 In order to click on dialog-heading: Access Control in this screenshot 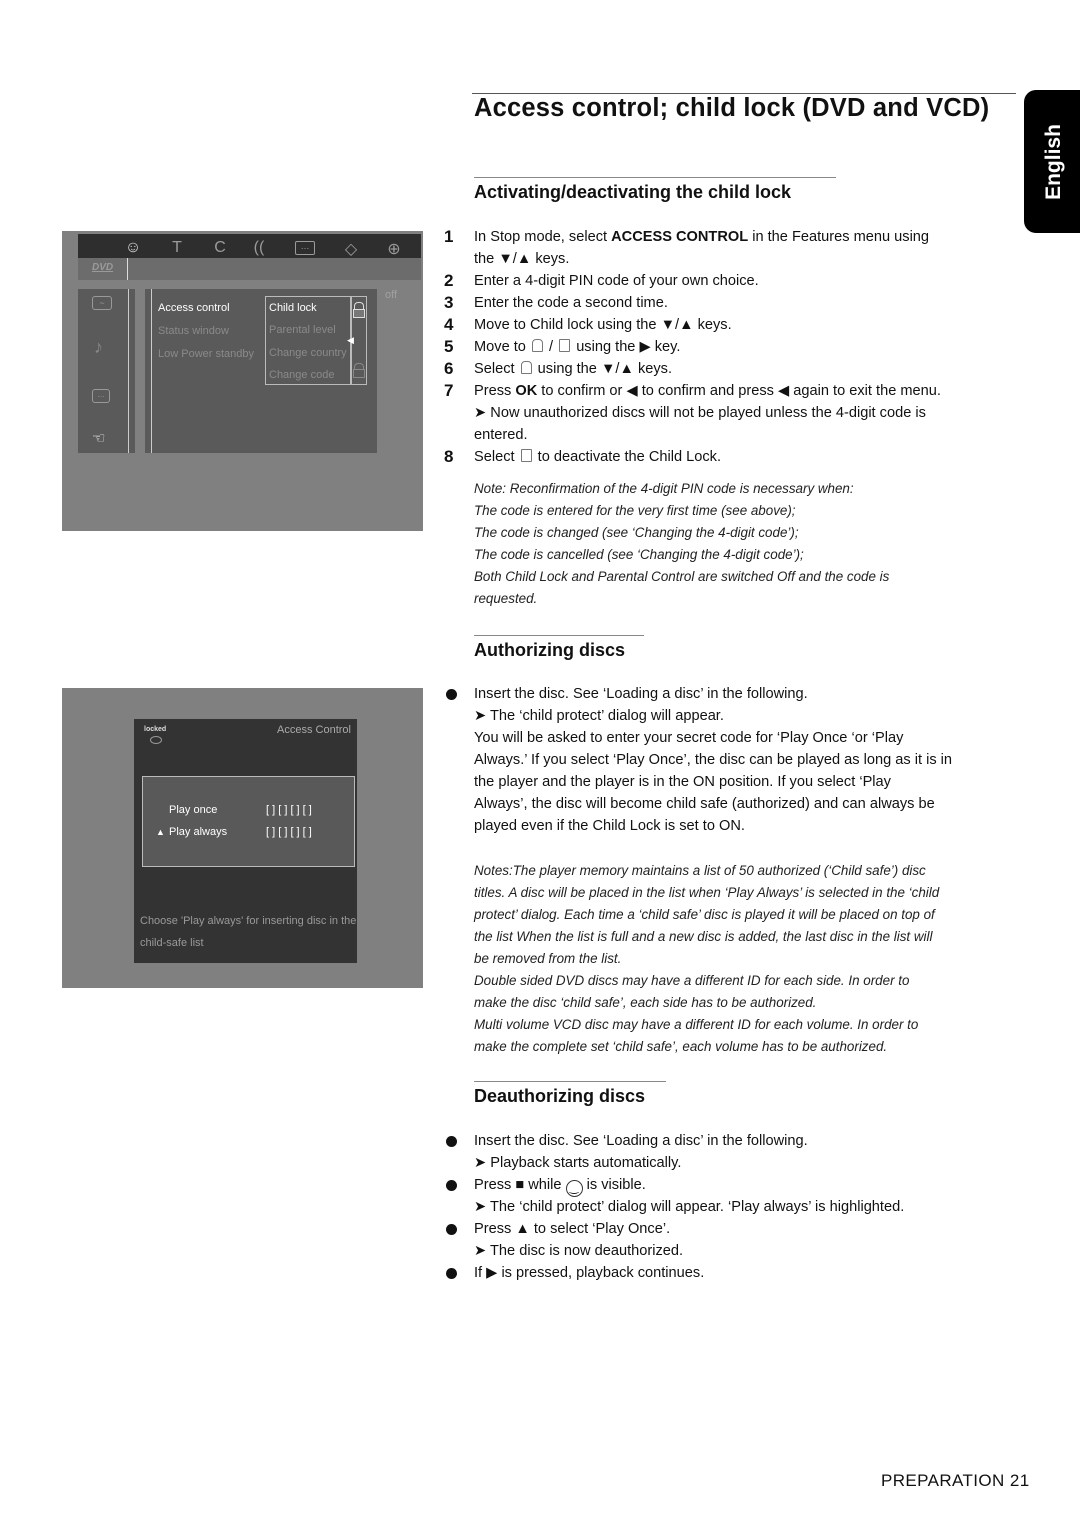, I will do `click(314, 730)`.